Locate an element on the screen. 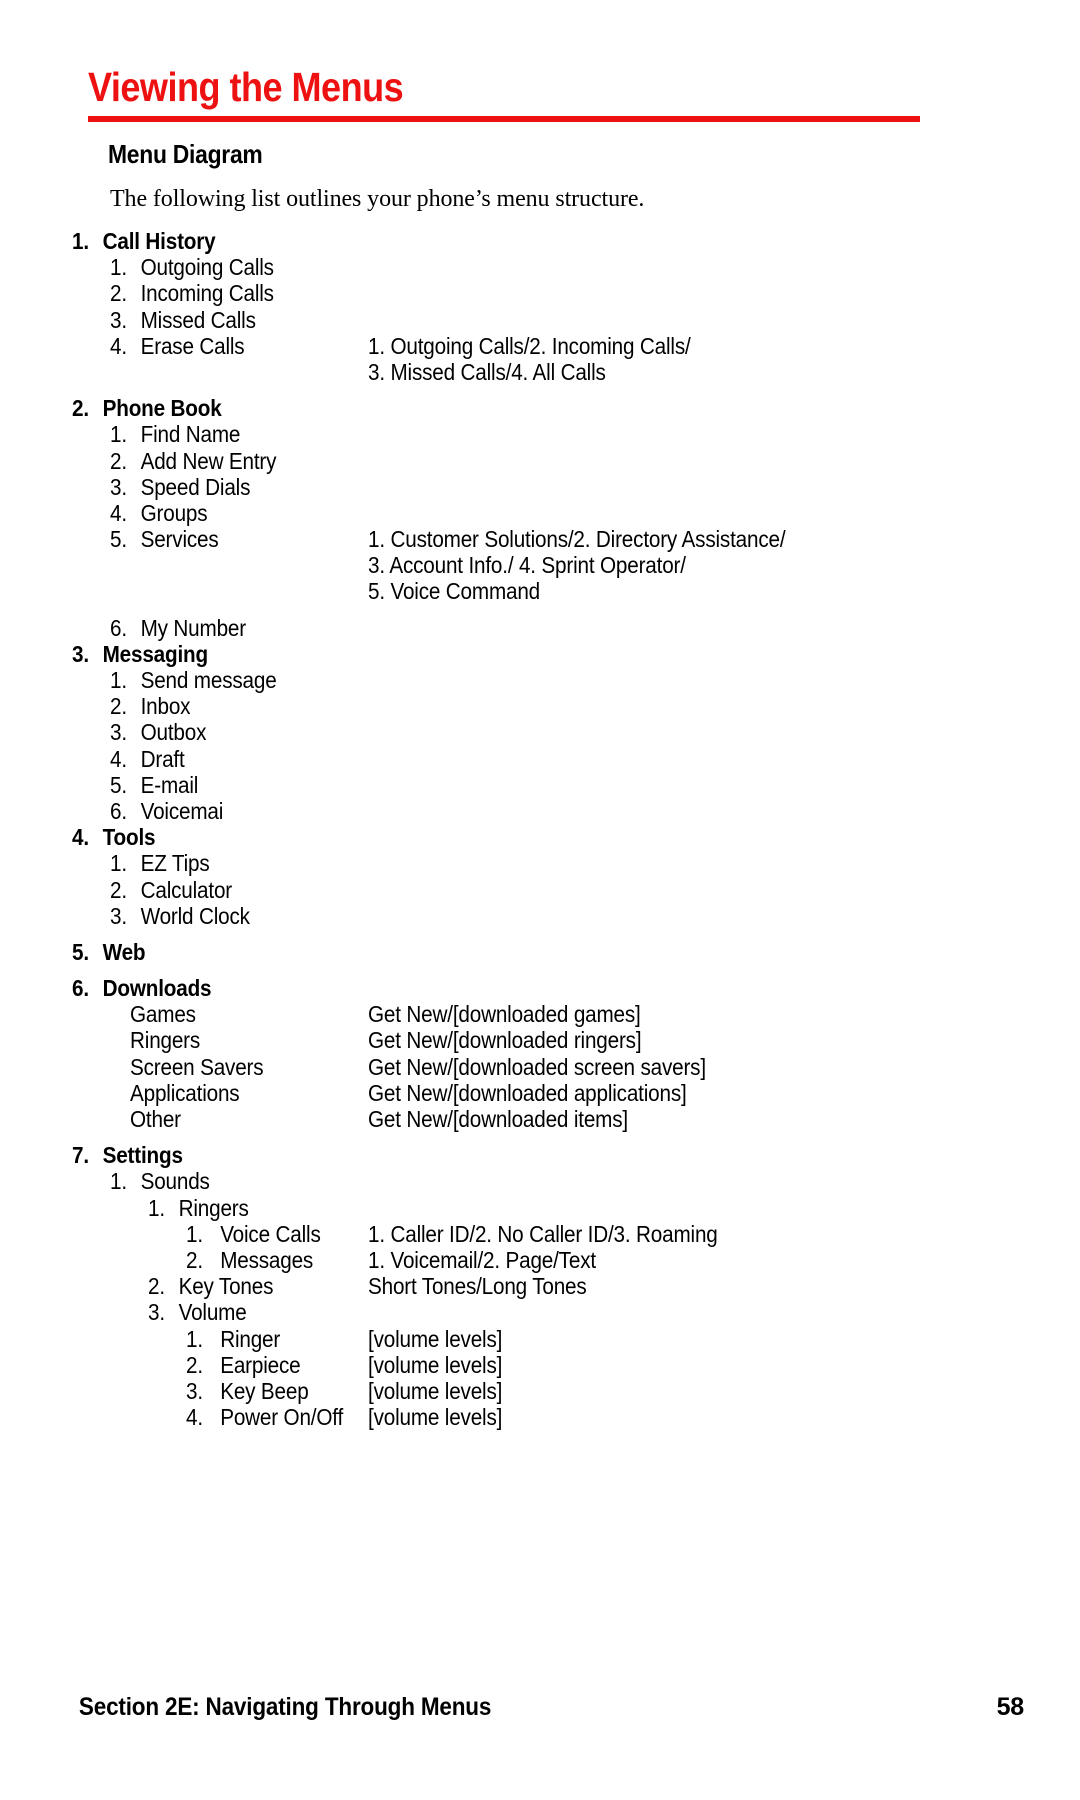 The image size is (1080, 1800). menu-outline-row: 1. Ringers is located at coordinates (540, 1208).